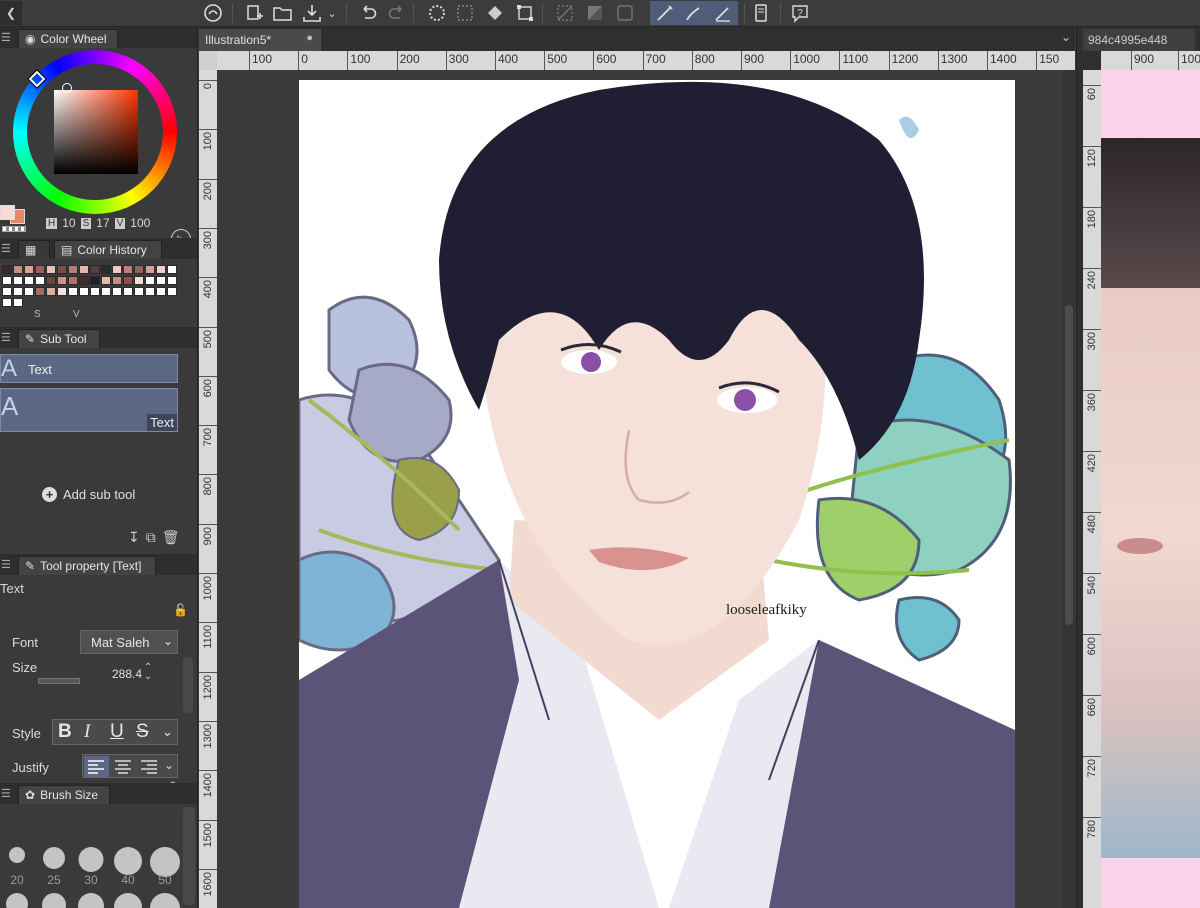 This screenshot has height=908, width=1200. Describe the element at coordinates (665, 13) in the screenshot. I see `pen-icon` at that location.